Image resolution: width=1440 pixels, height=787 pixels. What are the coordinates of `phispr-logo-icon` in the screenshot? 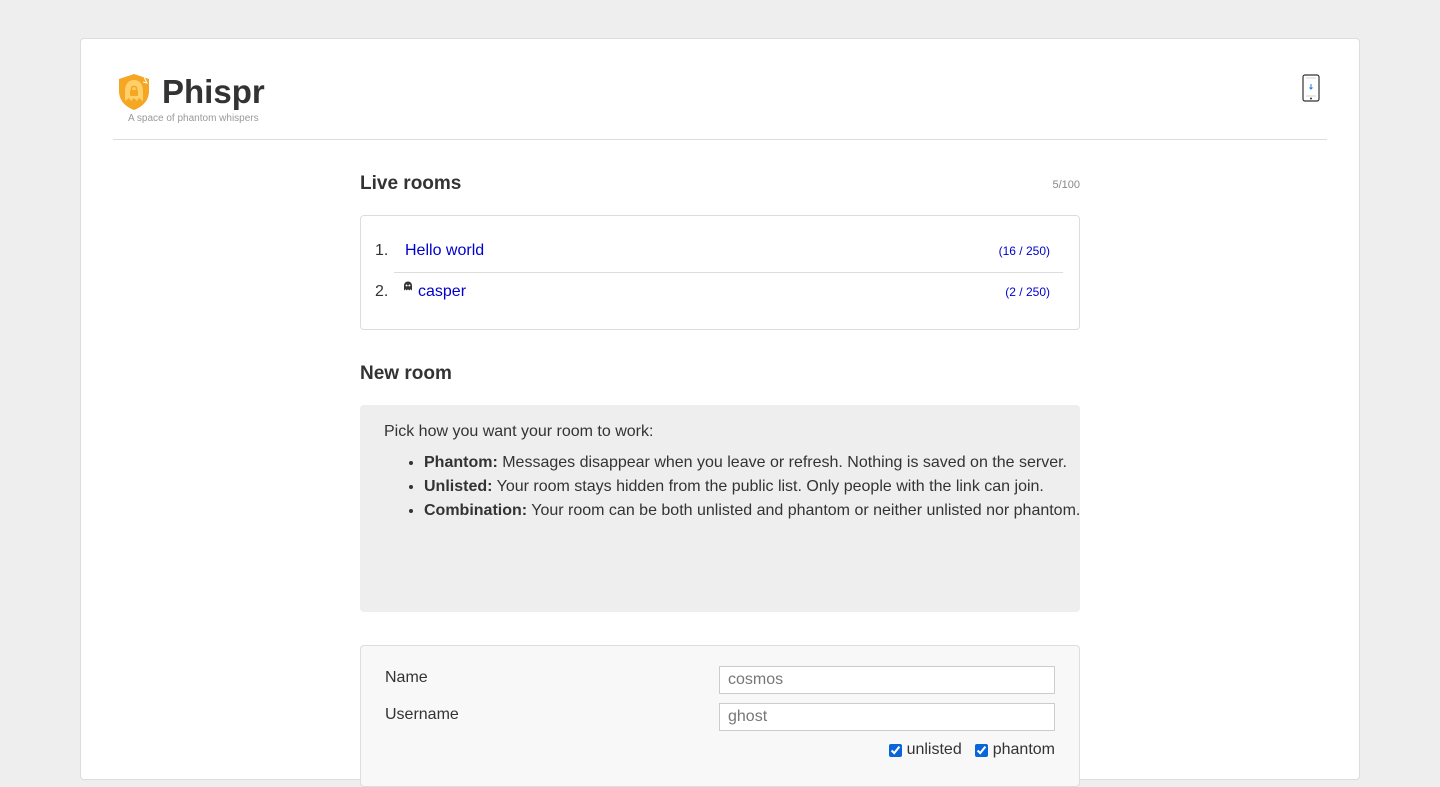 It's located at (134, 92).